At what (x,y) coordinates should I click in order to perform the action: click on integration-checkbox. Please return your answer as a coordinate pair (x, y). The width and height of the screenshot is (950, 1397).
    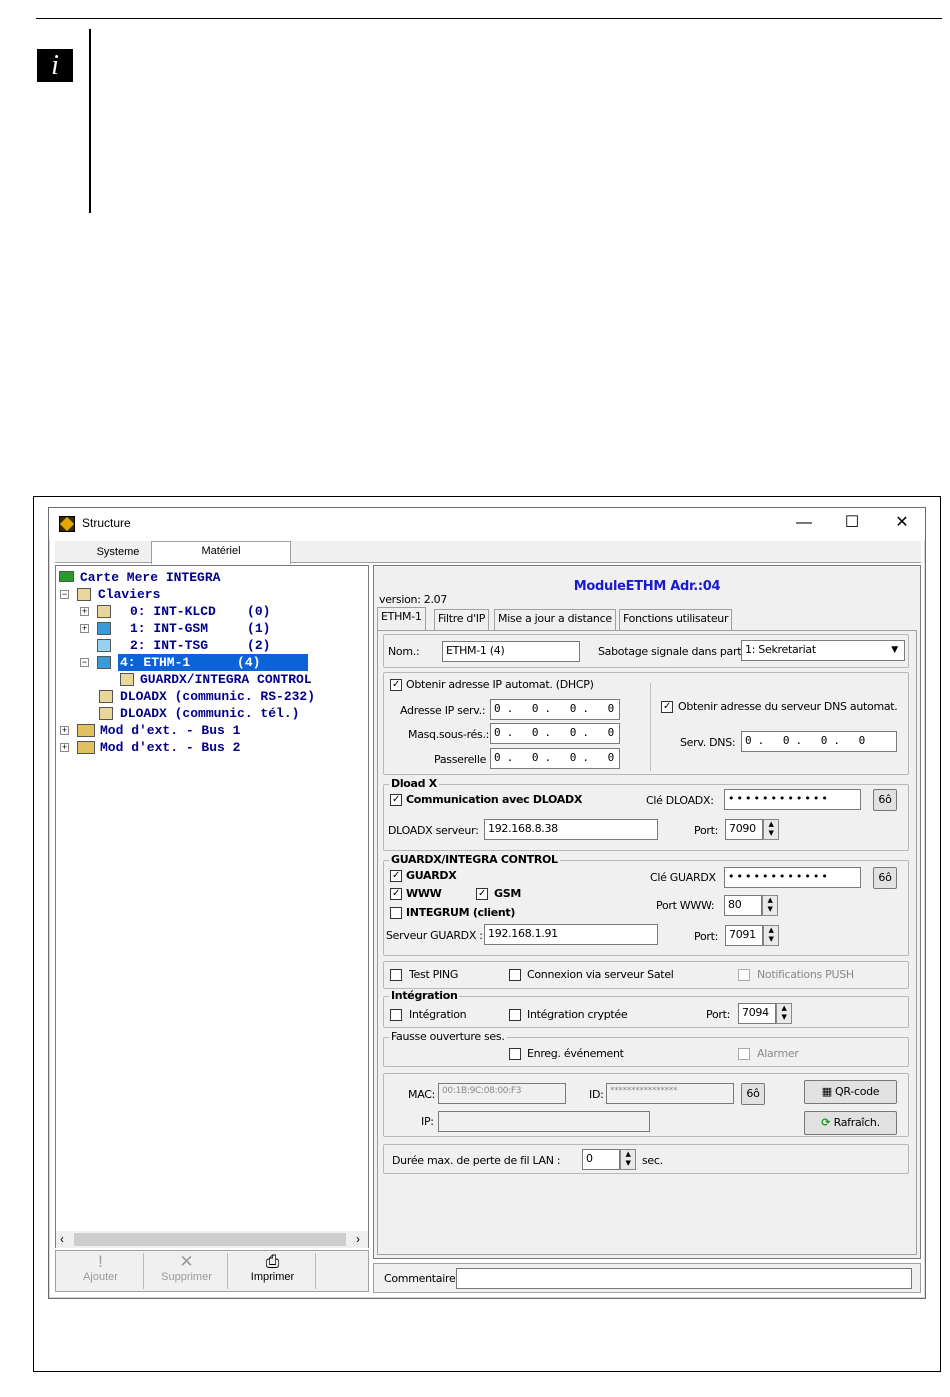
    Looking at the image, I should click on (396, 1015).